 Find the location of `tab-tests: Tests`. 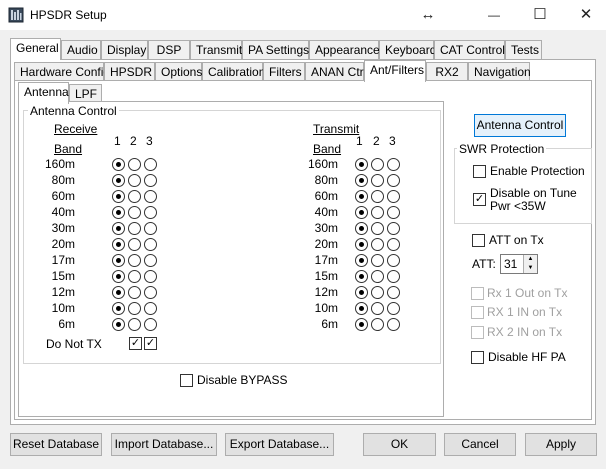

tab-tests: Tests is located at coordinates (523, 50).